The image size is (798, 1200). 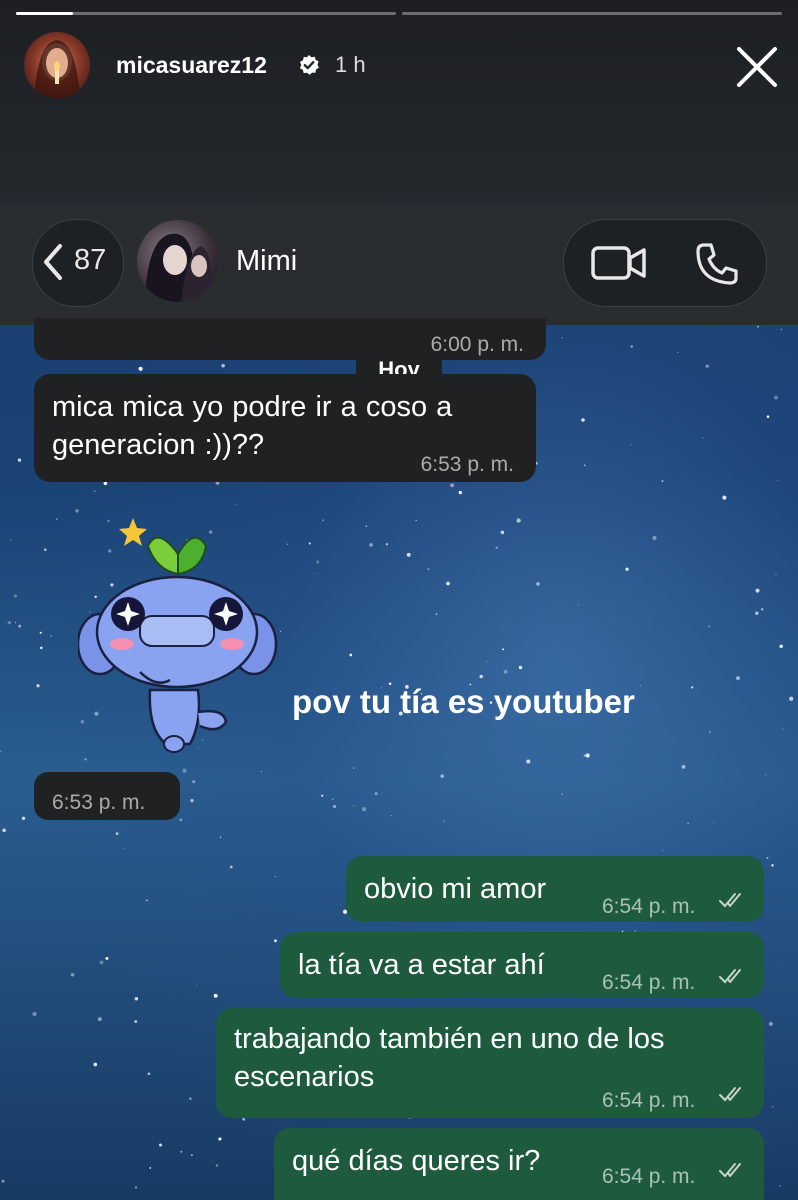 I want to click on story-caption: pov tu tía es youtuber, so click(x=463, y=701).